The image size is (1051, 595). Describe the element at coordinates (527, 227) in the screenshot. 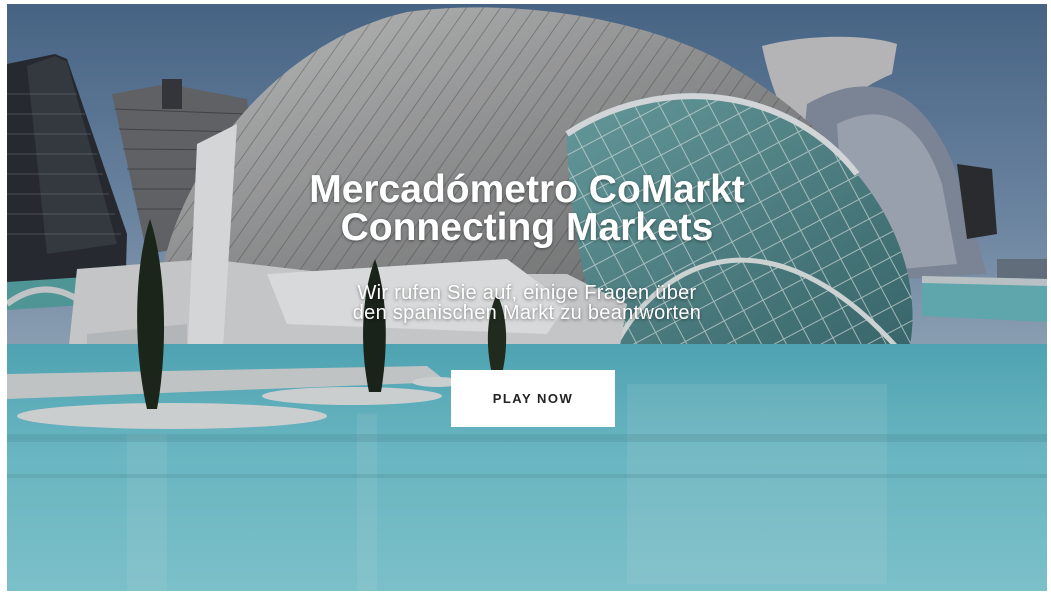

I see `hero-title-line2: Connecting Markets` at that location.